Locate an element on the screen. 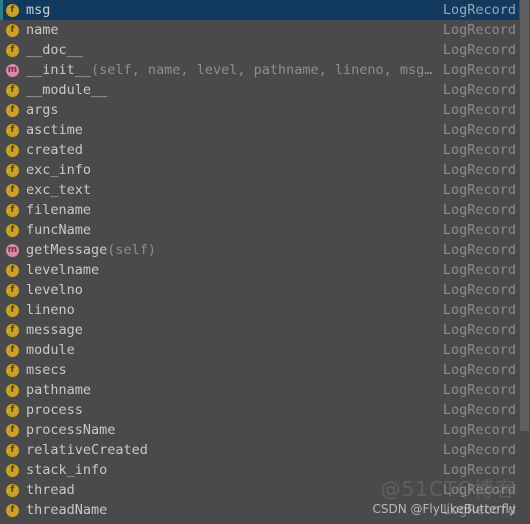 This screenshot has width=530, height=524. completion-item: f message LogRecord is located at coordinates (265, 330).